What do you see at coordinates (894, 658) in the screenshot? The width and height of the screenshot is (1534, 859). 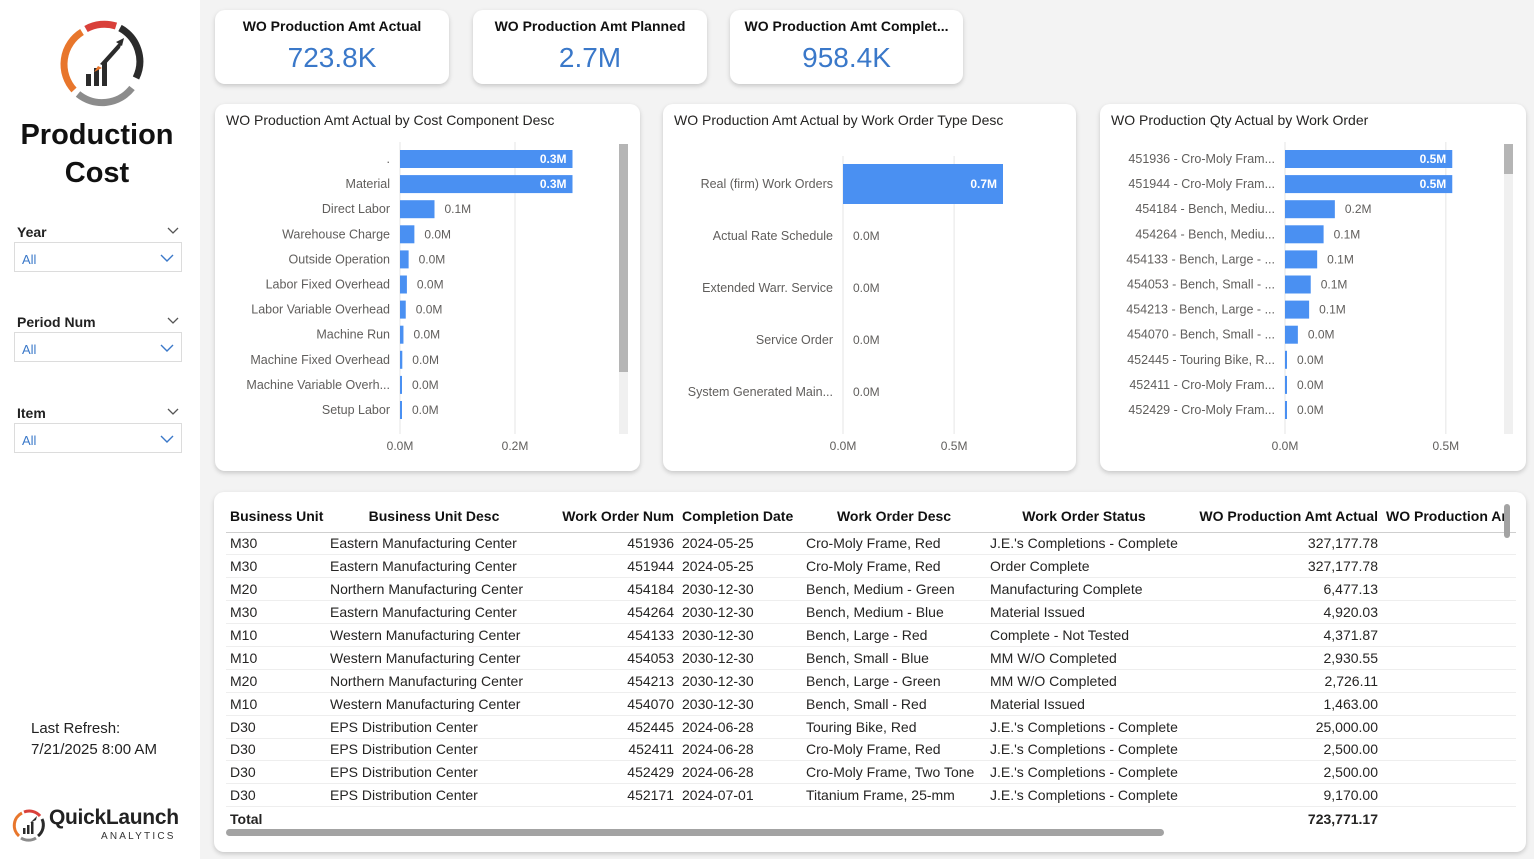 I see `table-cell: Bench, Small - Blue` at bounding box center [894, 658].